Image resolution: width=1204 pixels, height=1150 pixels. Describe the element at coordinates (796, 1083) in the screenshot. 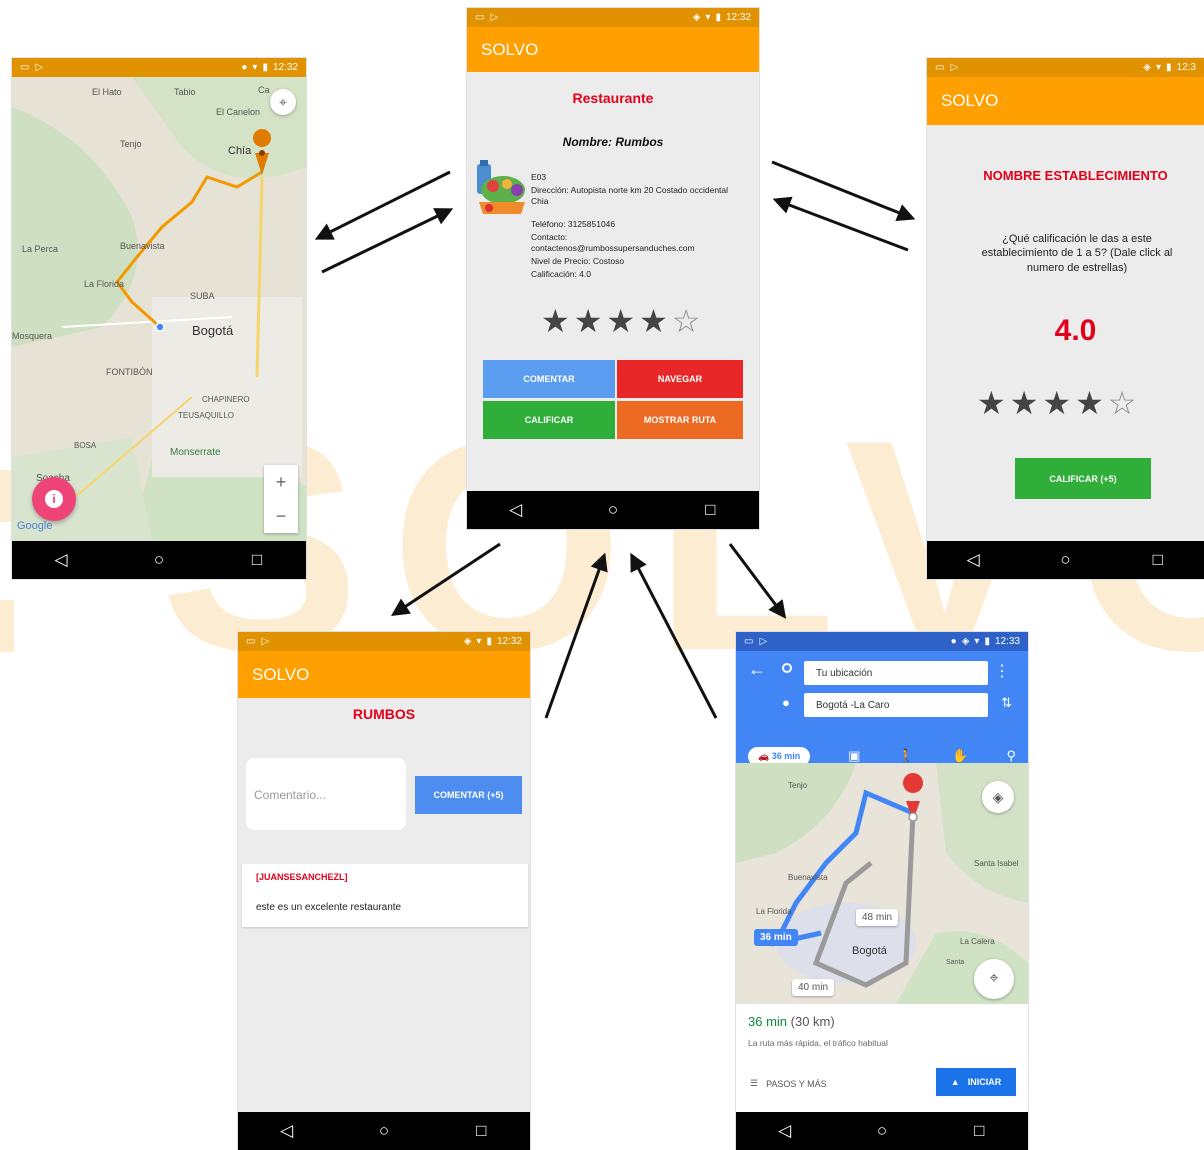

I see `steps-label: PASOS Y MÁS` at that location.